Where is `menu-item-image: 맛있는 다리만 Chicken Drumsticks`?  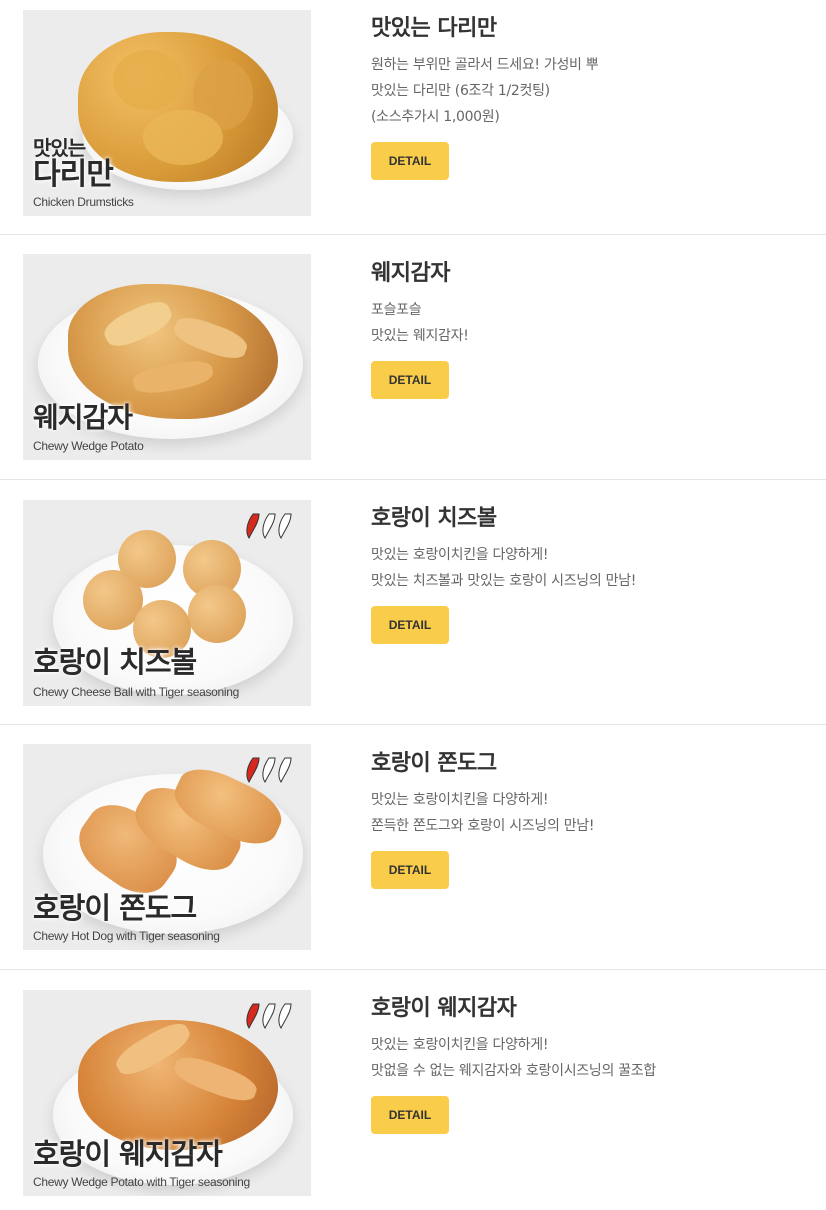 menu-item-image: 맛있는 다리만 Chicken Drumsticks is located at coordinates (167, 113).